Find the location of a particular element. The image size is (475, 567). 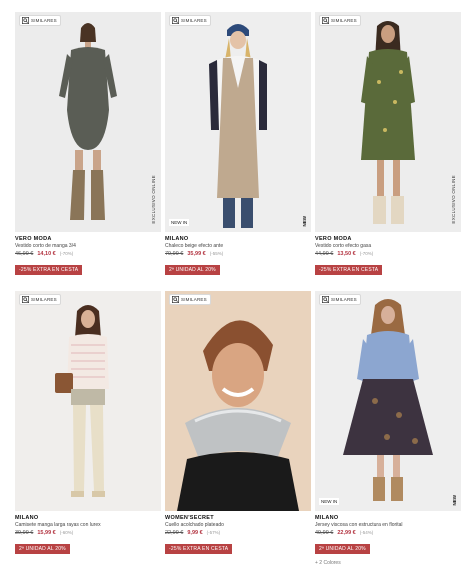

product-name: Vestido corto de manga 3/4 is located at coordinates (88, 246).